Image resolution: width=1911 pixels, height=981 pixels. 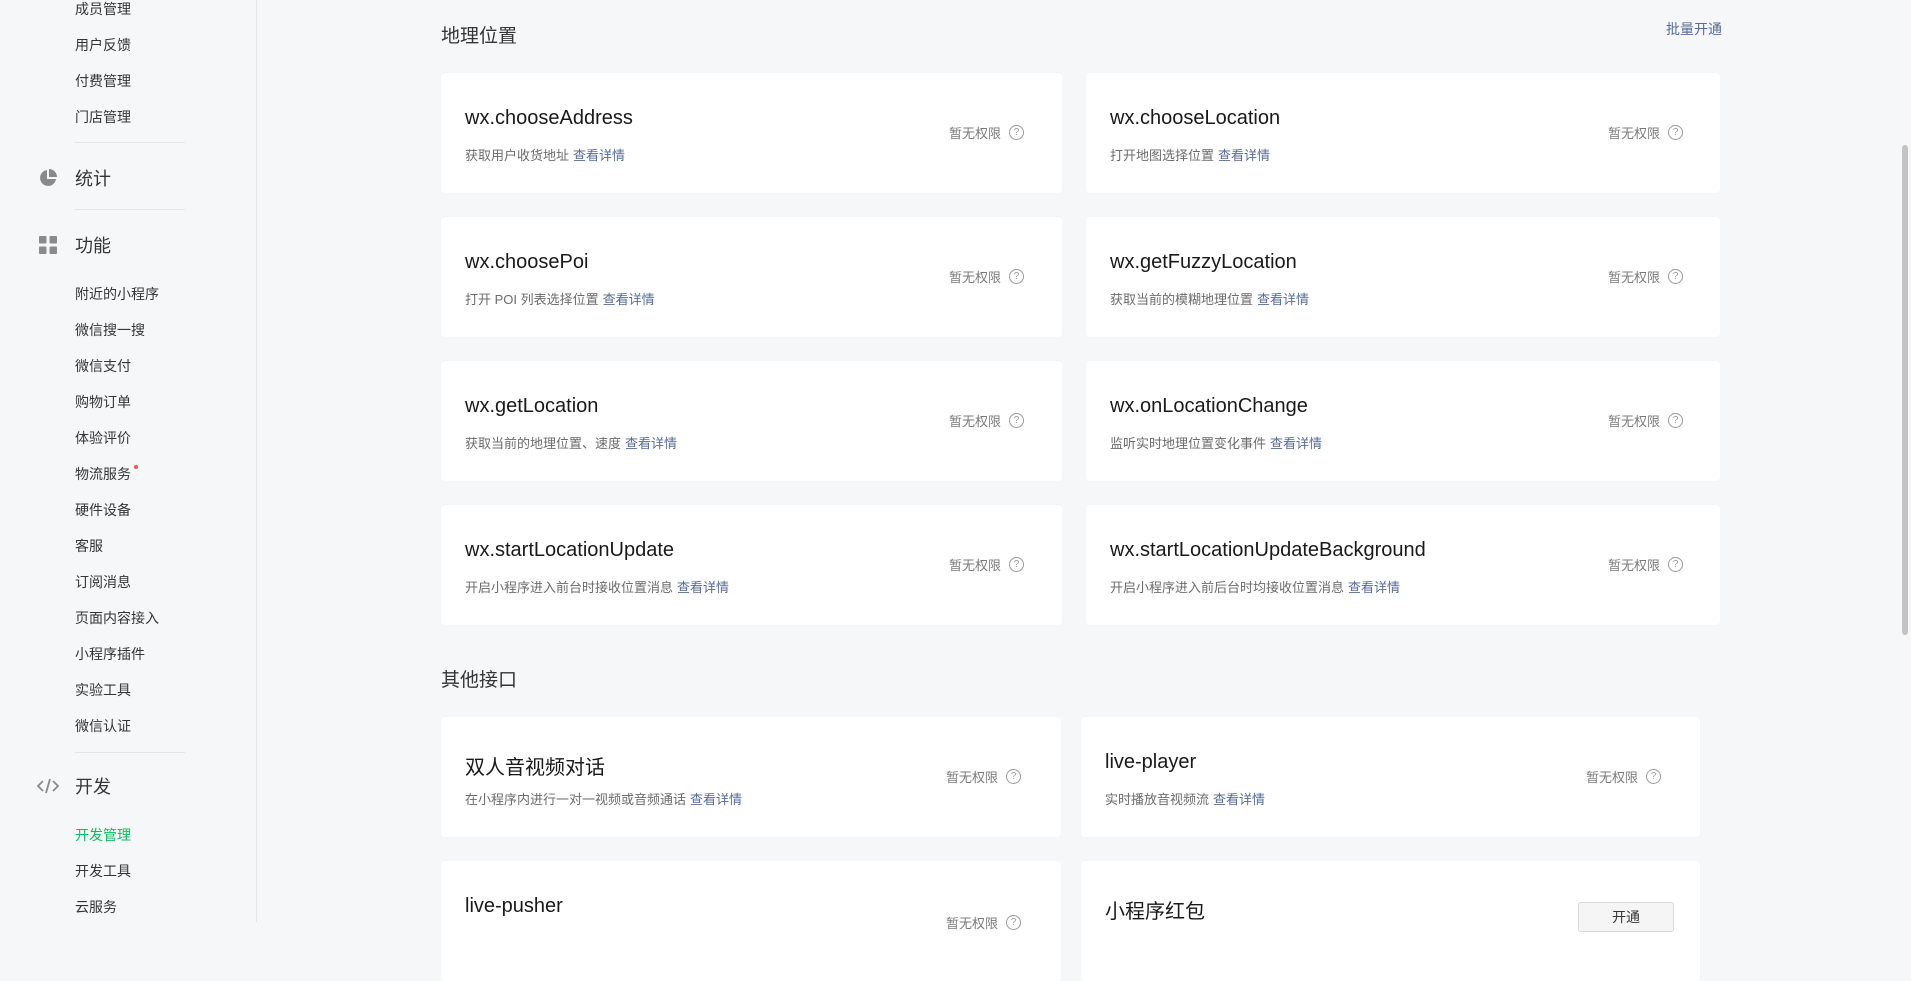 What do you see at coordinates (110, 330) in the screenshot?
I see `sidebar-item-search: 微信搜一搜` at bounding box center [110, 330].